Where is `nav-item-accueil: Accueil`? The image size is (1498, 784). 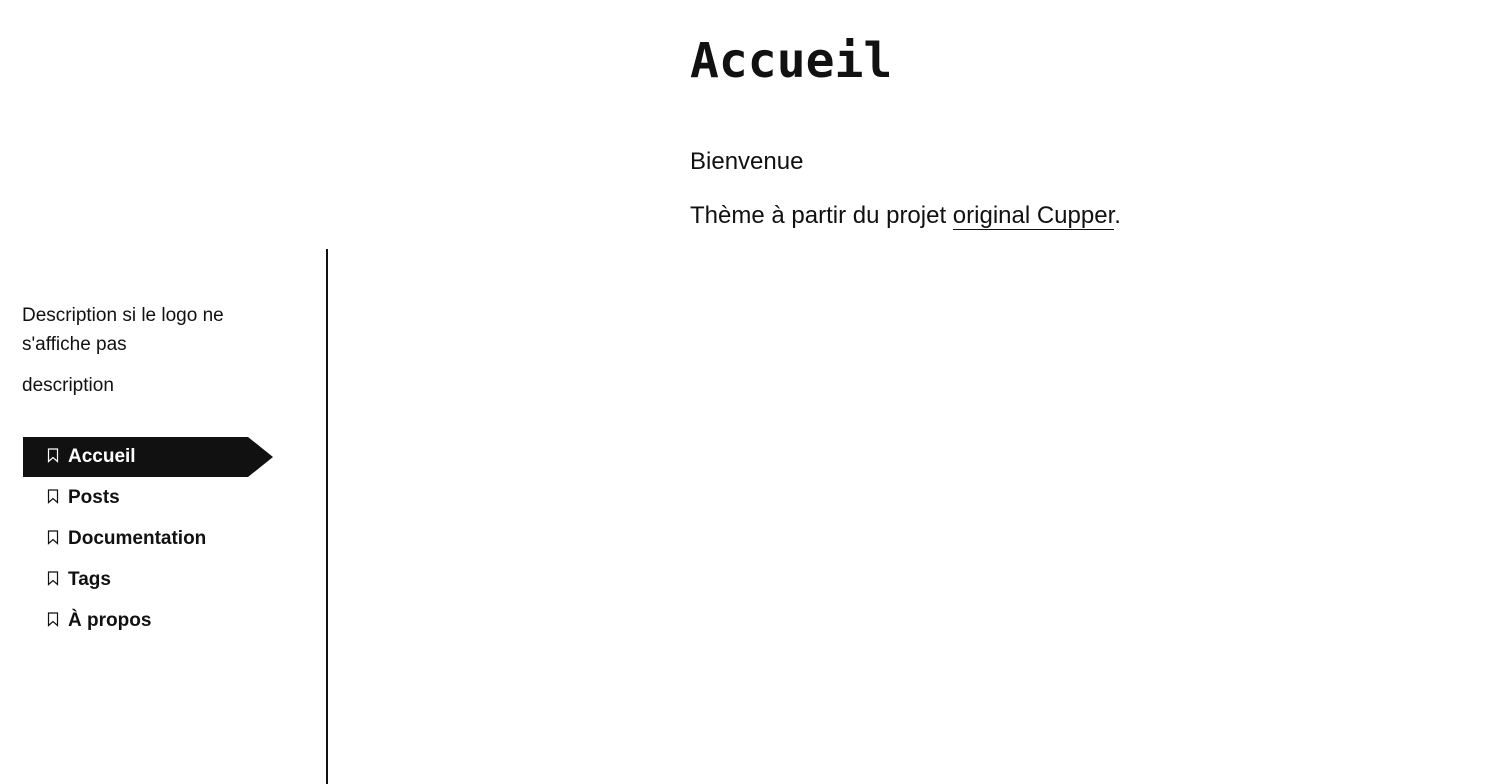 nav-item-accueil: Accueil is located at coordinates (148, 457).